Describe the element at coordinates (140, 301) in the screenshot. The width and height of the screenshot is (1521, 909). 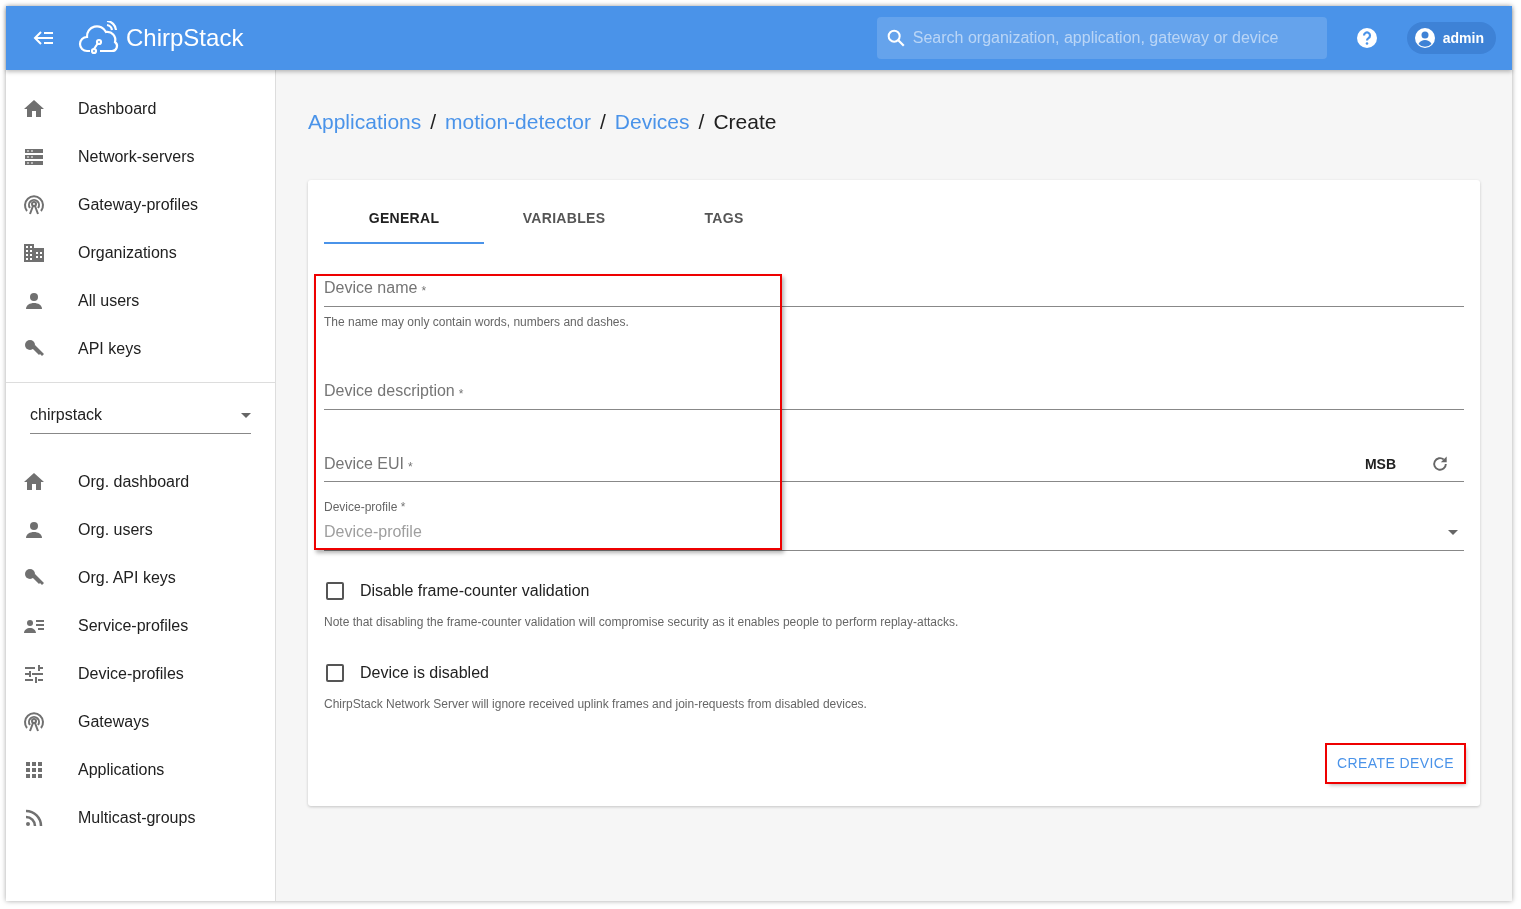
I see `sidebar-item: All users` at that location.